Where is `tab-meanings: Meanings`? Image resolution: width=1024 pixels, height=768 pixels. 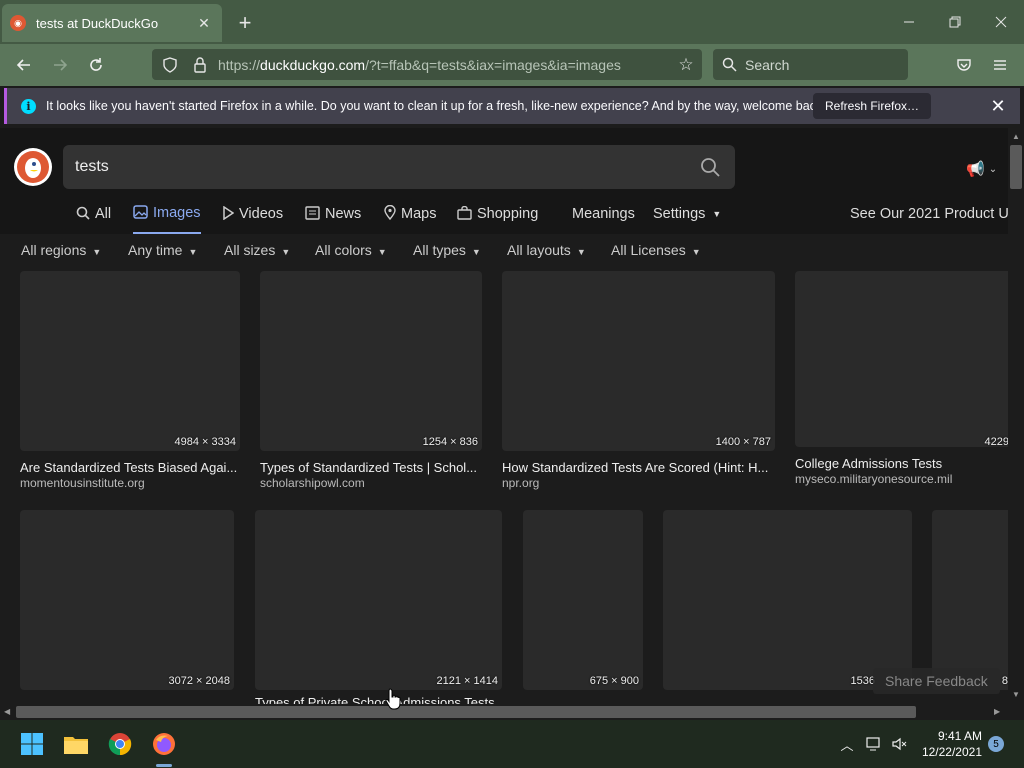
tab-meanings: Meanings is located at coordinates (603, 214).